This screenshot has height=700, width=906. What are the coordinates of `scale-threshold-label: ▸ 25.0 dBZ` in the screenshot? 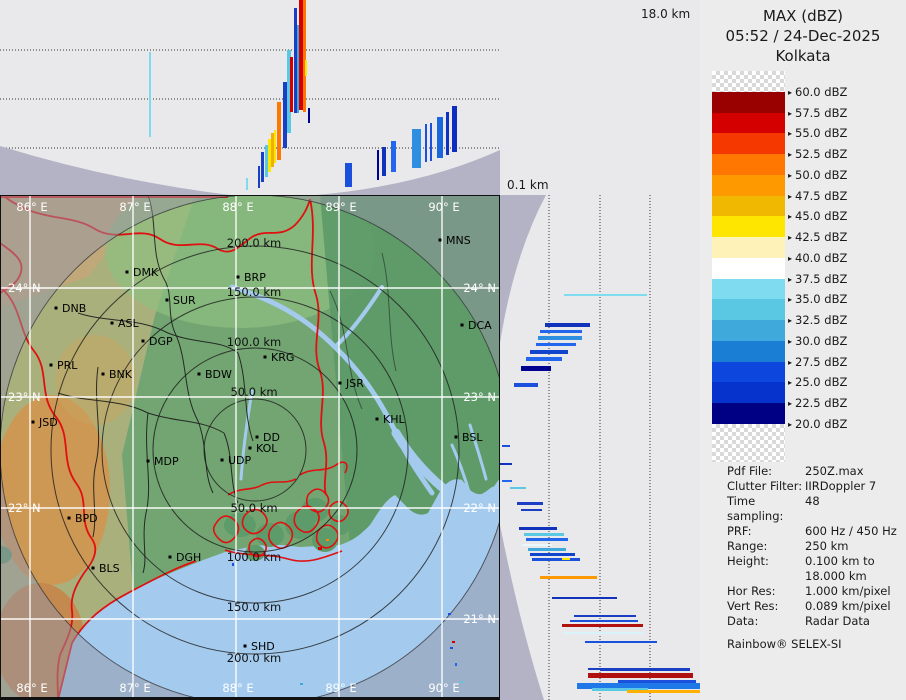 It's located at (818, 382).